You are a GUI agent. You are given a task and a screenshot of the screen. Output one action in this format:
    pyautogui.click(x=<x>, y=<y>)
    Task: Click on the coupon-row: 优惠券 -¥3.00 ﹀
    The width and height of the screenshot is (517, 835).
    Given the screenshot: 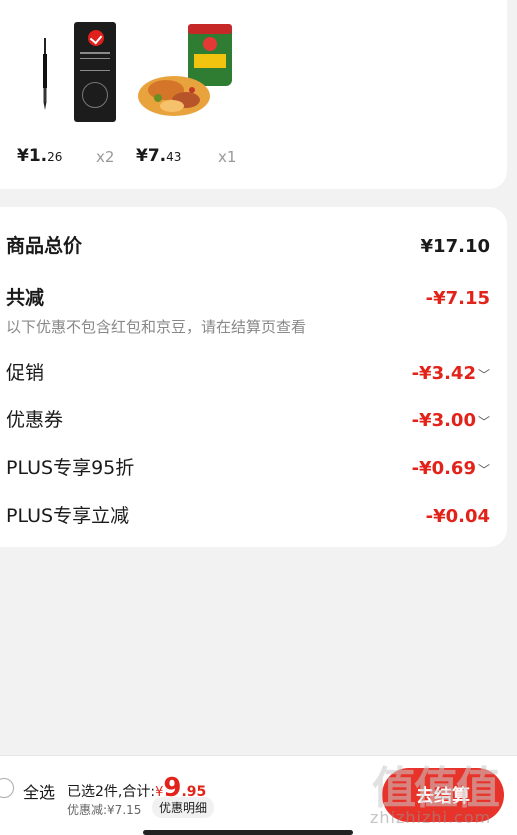 What is the action you would take?
    pyautogui.click(x=248, y=418)
    